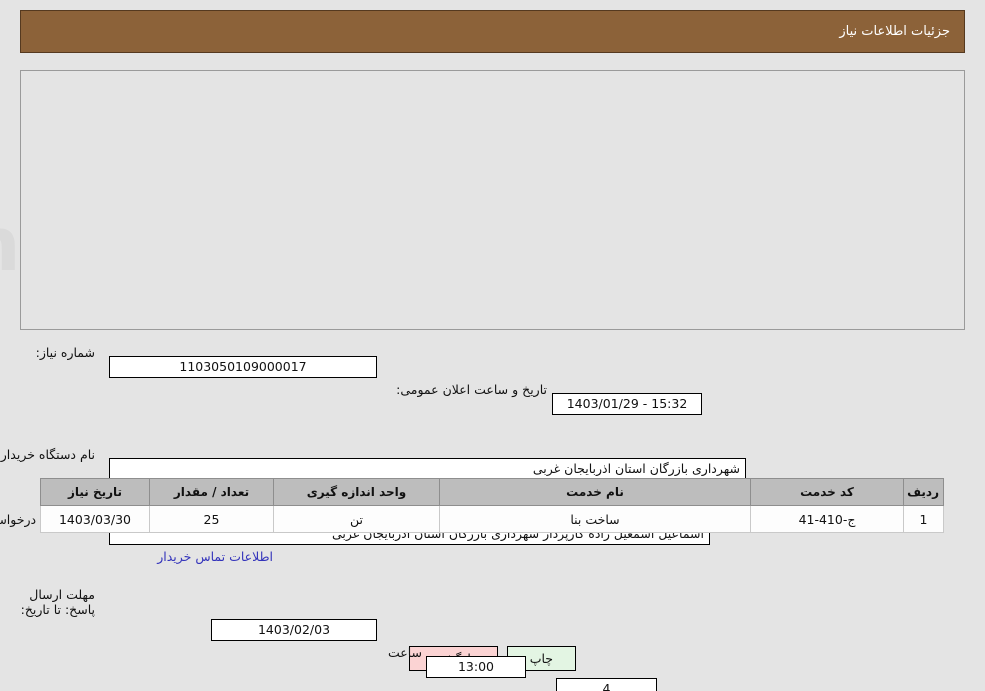 This screenshot has height=691, width=985. Describe the element at coordinates (923, 519) in the screenshot. I see `cell-row-index: 1` at that location.